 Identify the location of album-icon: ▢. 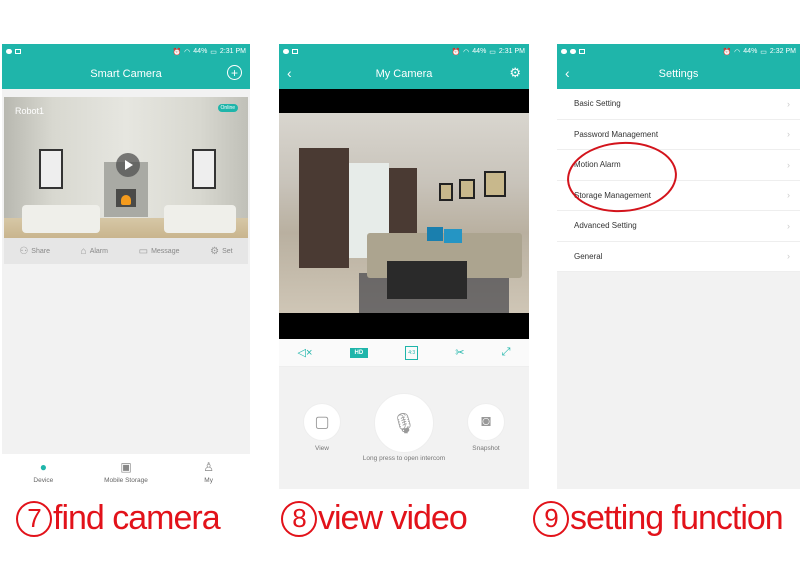
(322, 422).